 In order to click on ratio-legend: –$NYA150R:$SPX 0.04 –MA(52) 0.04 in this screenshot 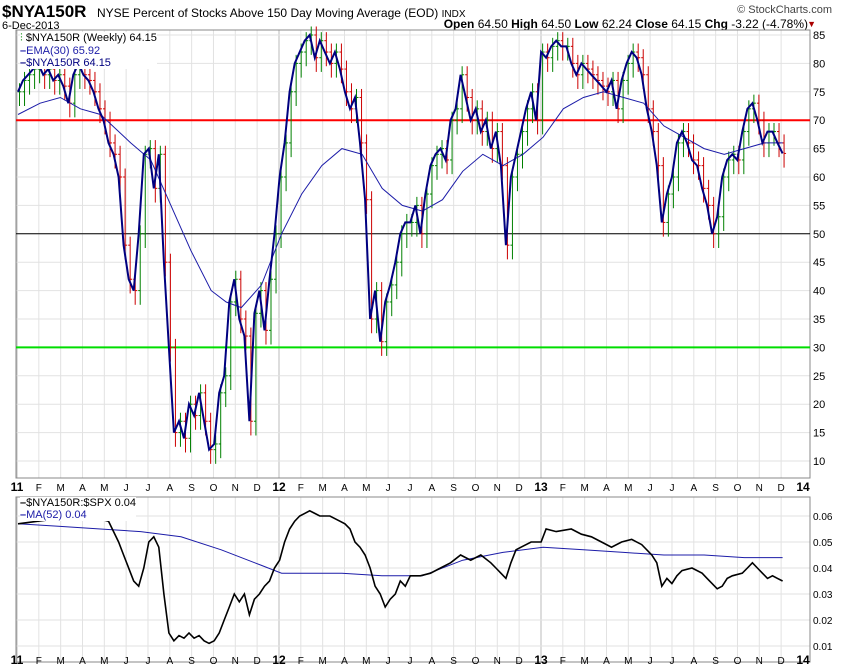, I will do `click(78, 509)`.